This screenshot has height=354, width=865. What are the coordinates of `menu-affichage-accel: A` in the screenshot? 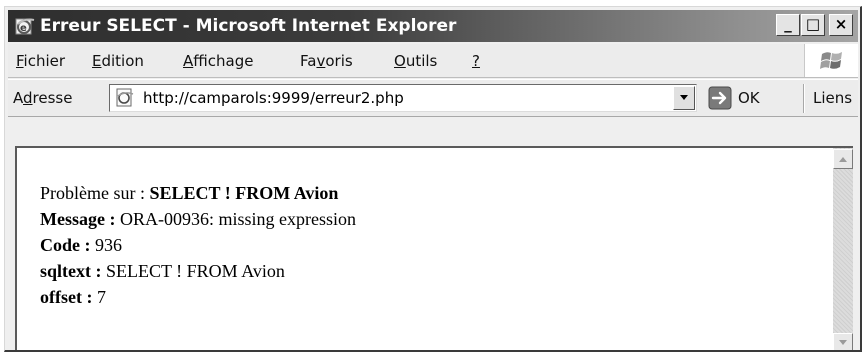 It's located at (188, 61).